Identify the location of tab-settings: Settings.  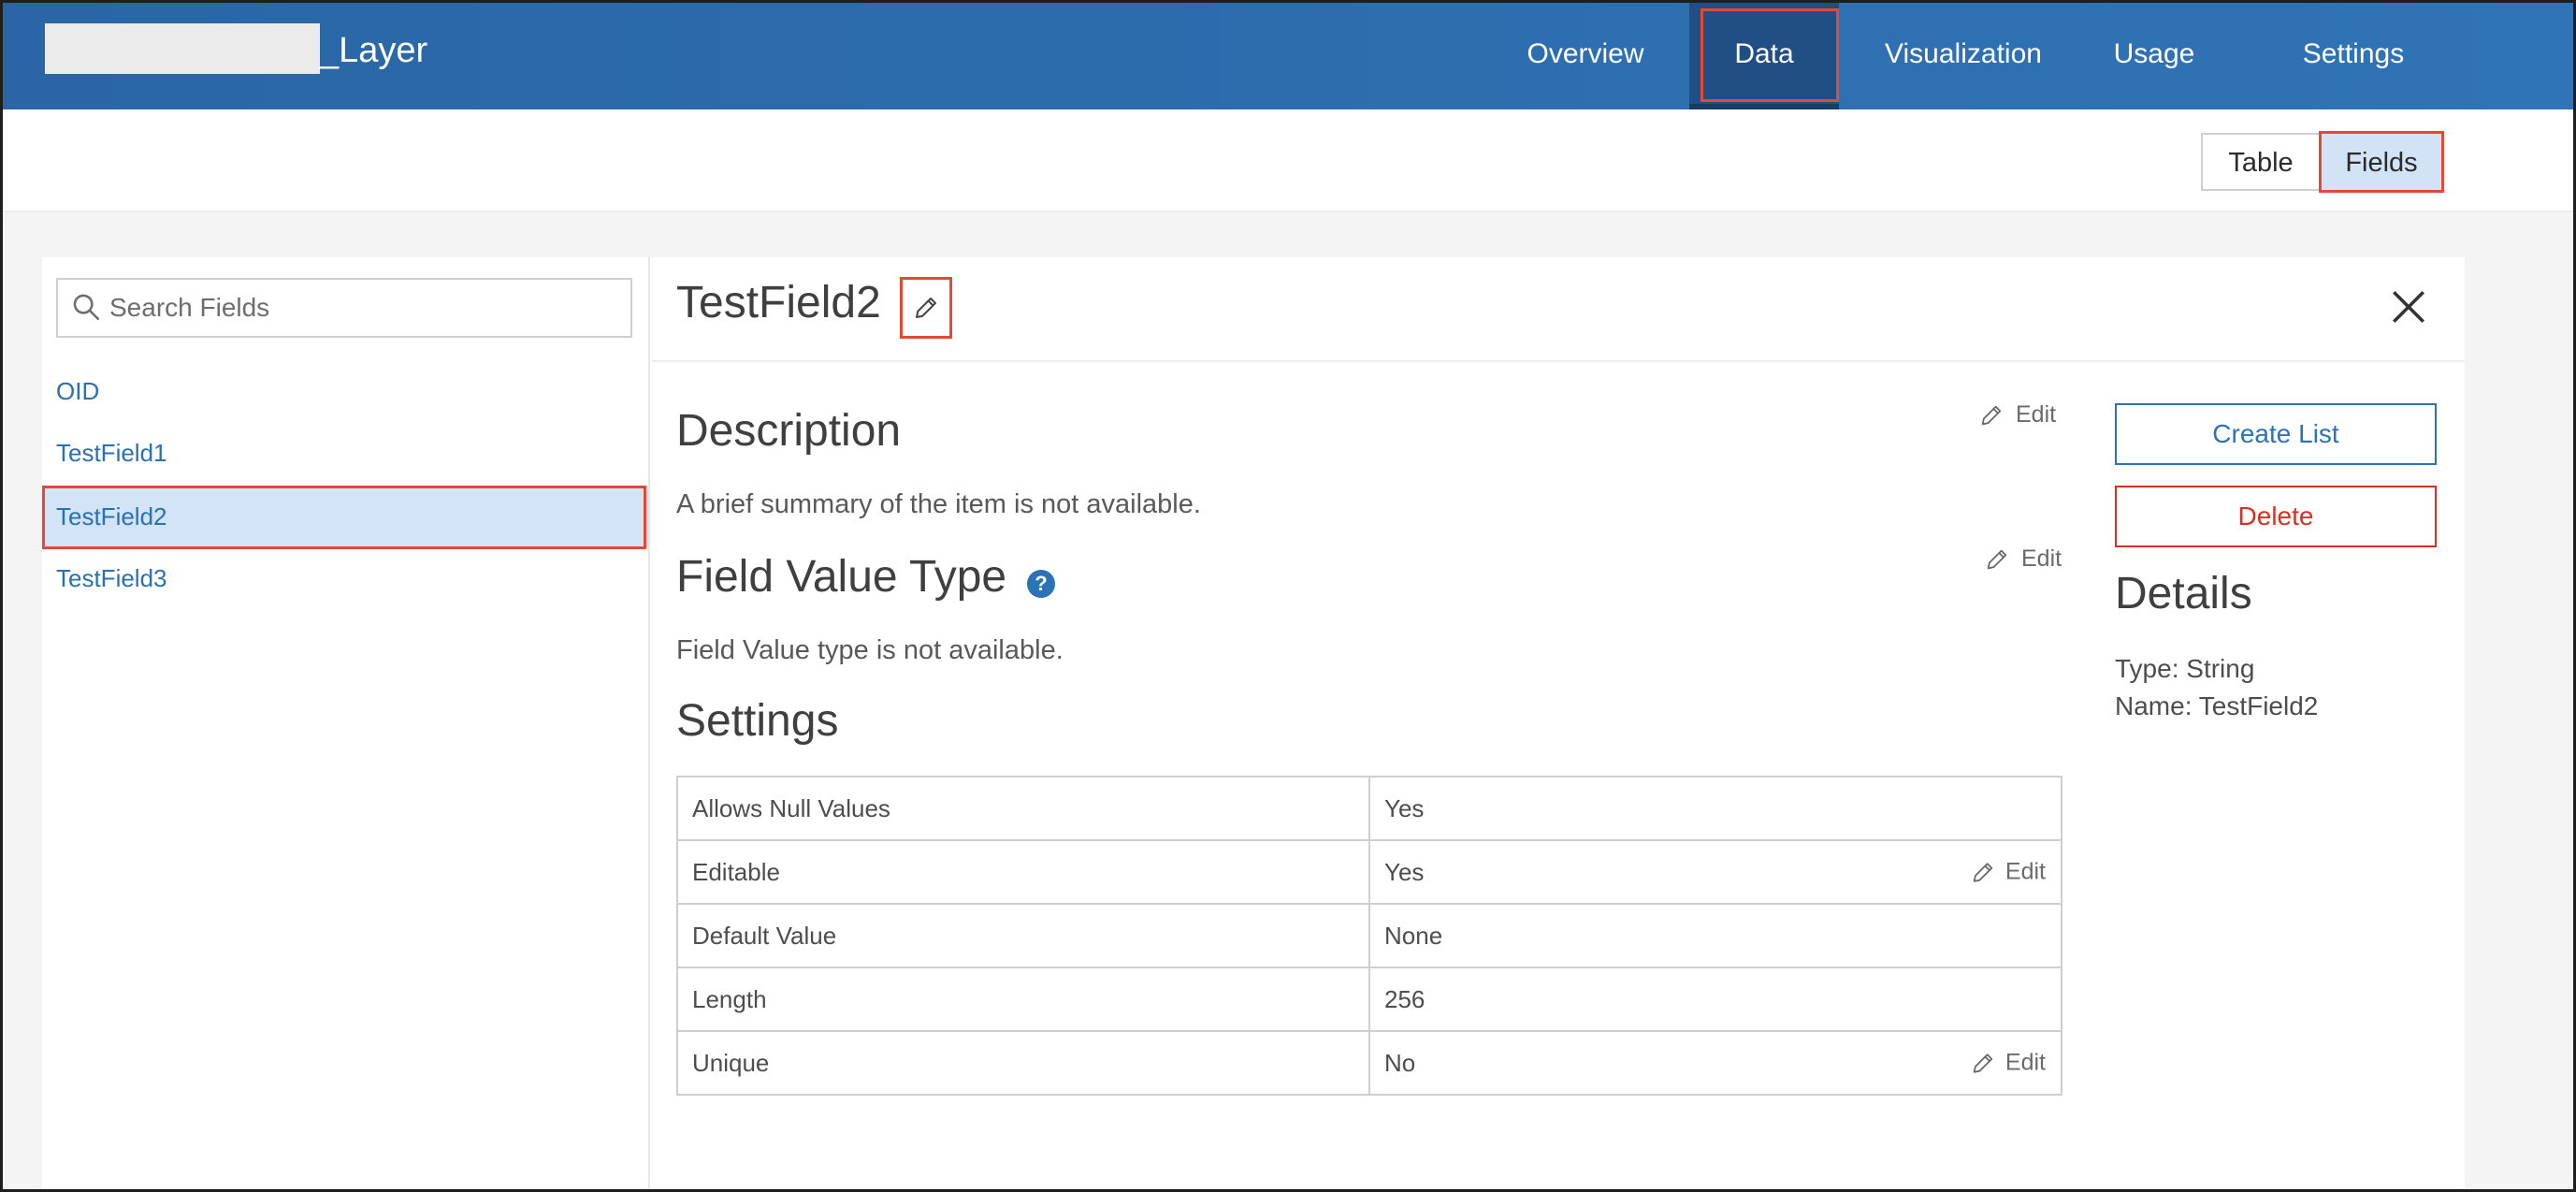
(2353, 56).